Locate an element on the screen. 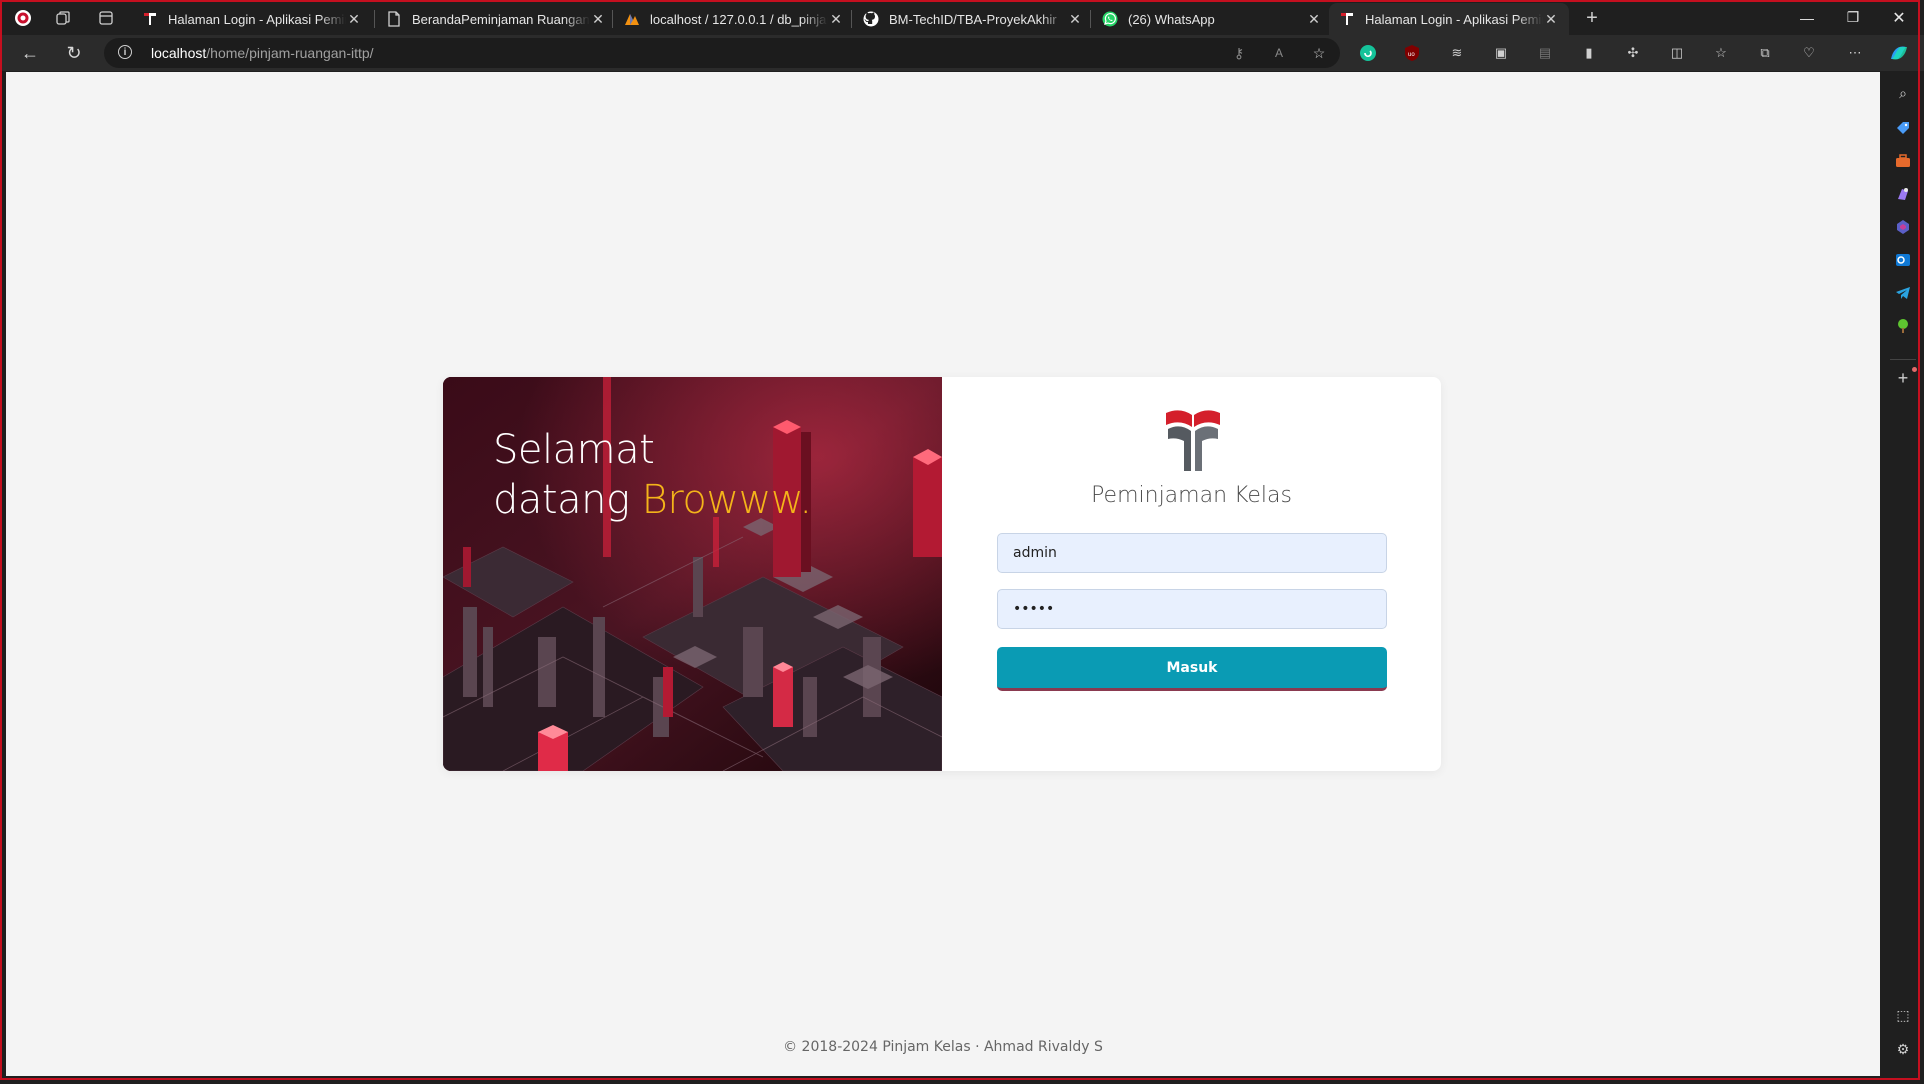  login-button: Masuk is located at coordinates (1192, 669).